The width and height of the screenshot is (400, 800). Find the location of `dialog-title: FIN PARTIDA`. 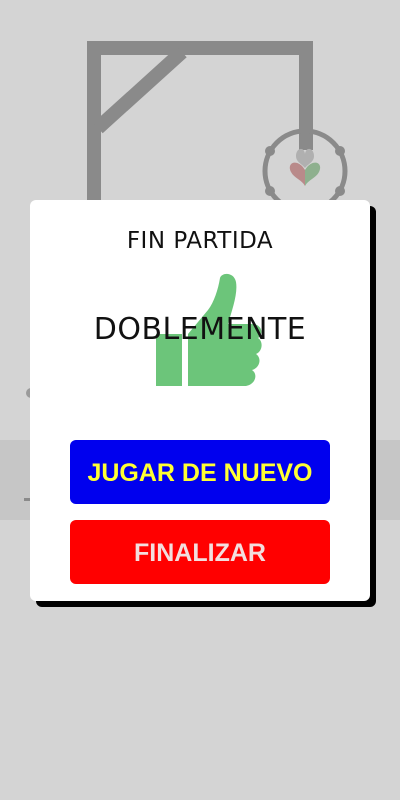

dialog-title: FIN PARTIDA is located at coordinates (200, 241).